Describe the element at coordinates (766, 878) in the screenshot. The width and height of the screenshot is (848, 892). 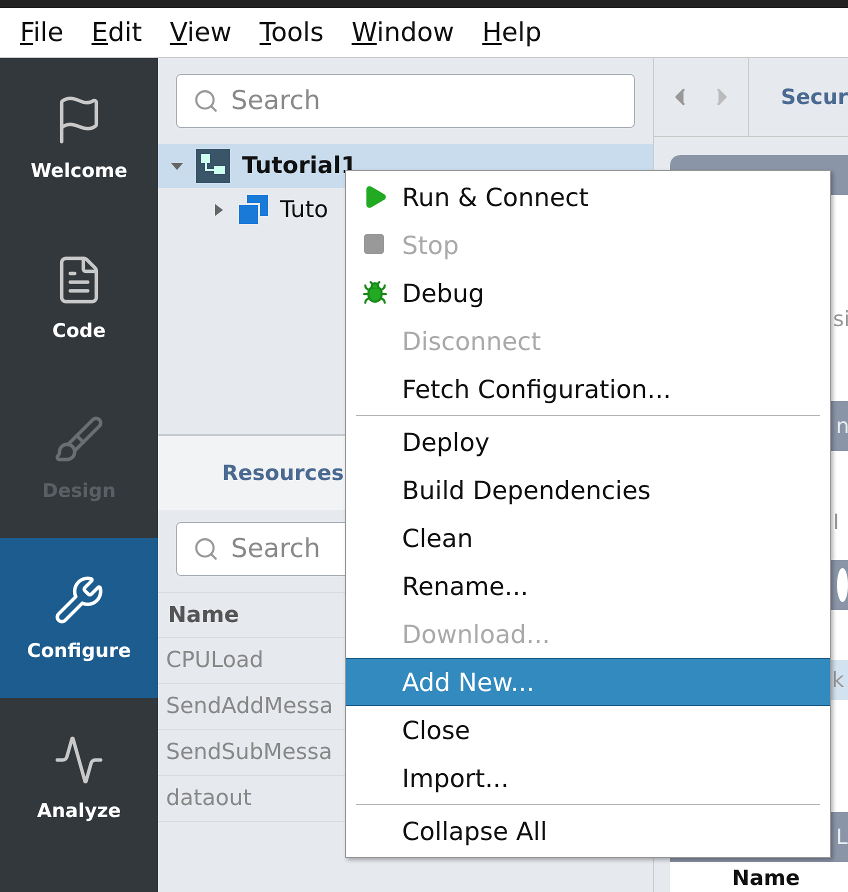
I see `column-header: Name` at that location.